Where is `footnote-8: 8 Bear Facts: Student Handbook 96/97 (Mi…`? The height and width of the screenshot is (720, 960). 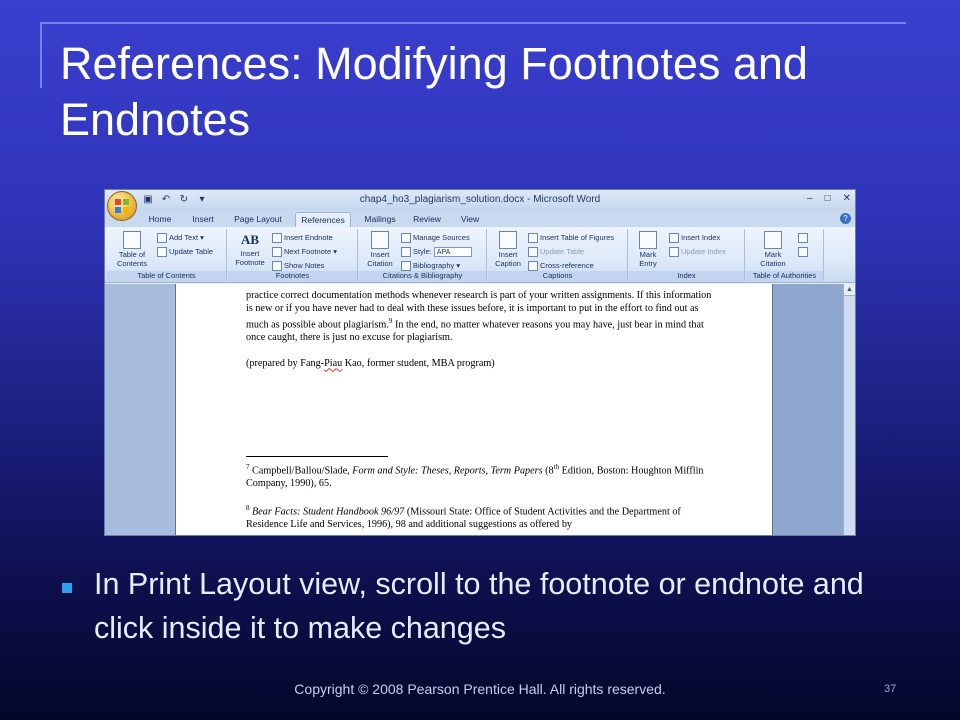
footnote-8: 8 Bear Facts: Student Handbook 96/97 (Mi… is located at coordinates (481, 516).